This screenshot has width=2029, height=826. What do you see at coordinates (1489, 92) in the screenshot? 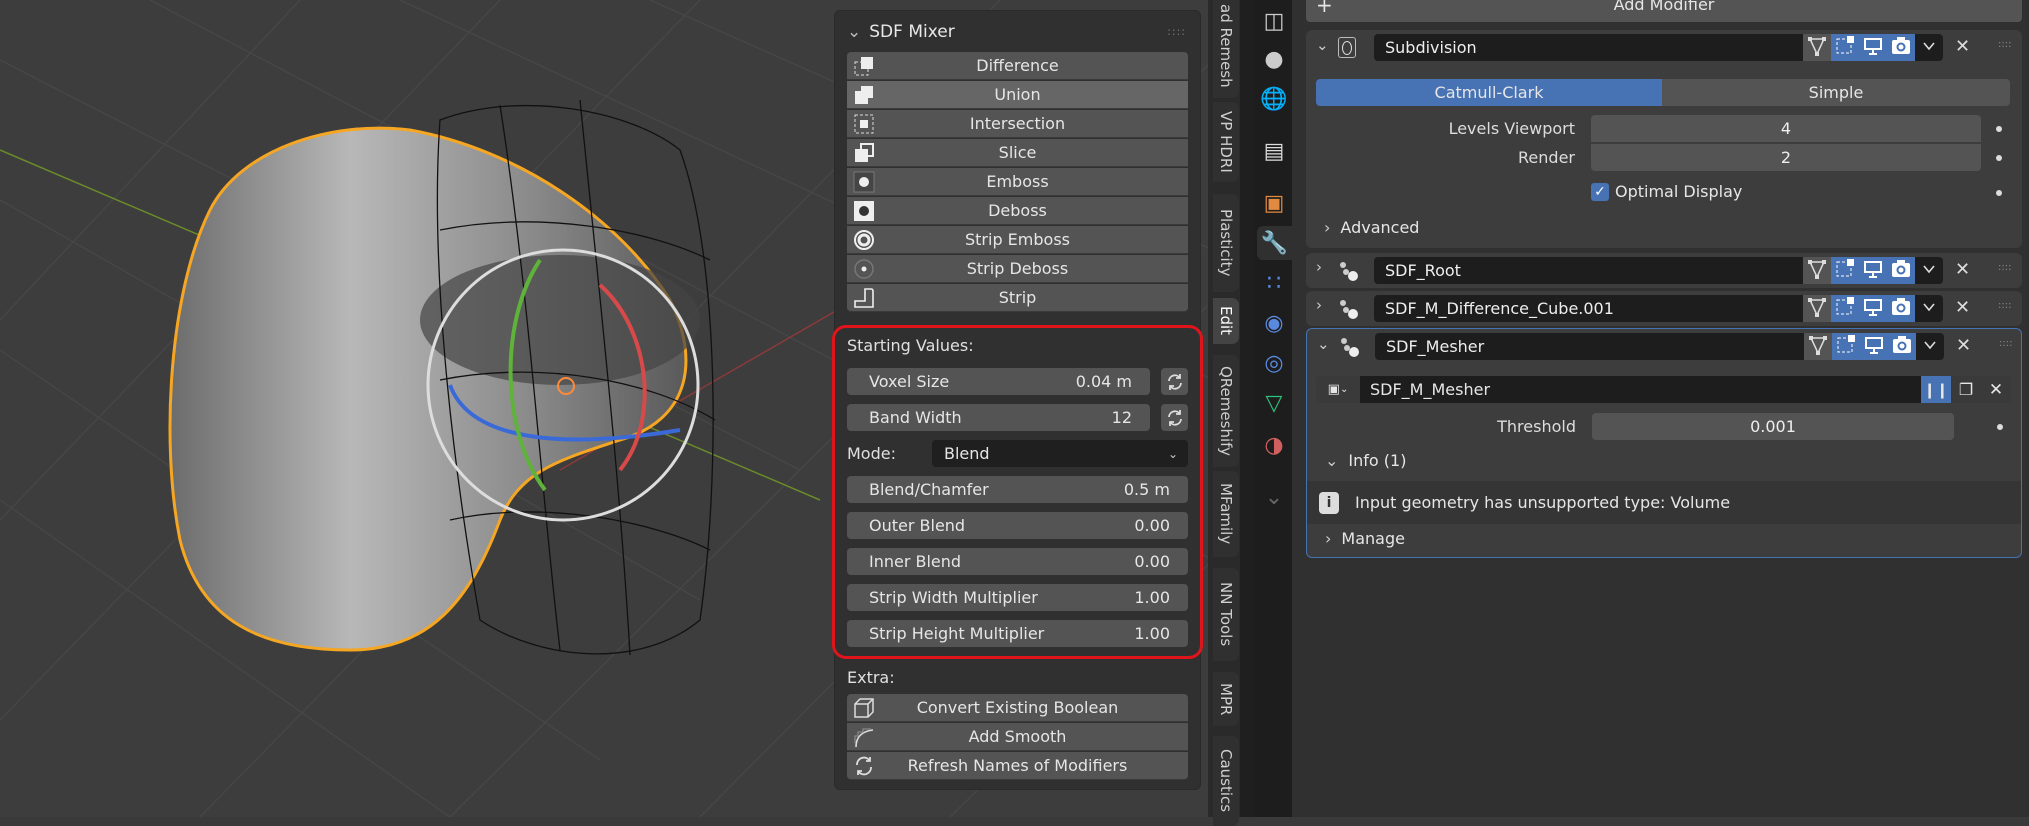
I see `catmull-clark-option: Catmull-Clark` at bounding box center [1489, 92].